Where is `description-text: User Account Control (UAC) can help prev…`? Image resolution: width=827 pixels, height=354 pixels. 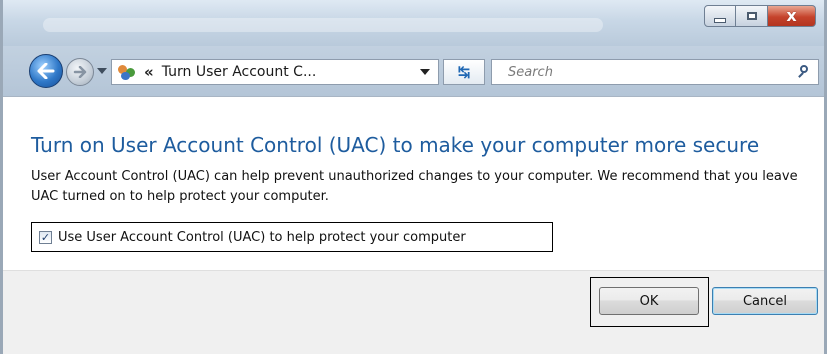 description-text: User Account Control (UAC) can help prev… is located at coordinates (414, 186).